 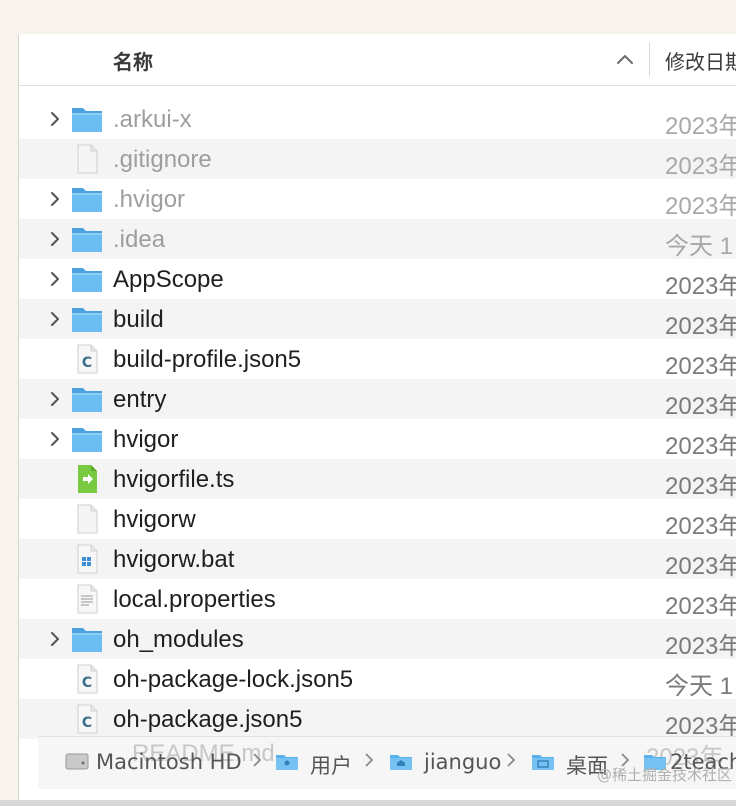 I want to click on windows-batch-file-icon, so click(x=87, y=559).